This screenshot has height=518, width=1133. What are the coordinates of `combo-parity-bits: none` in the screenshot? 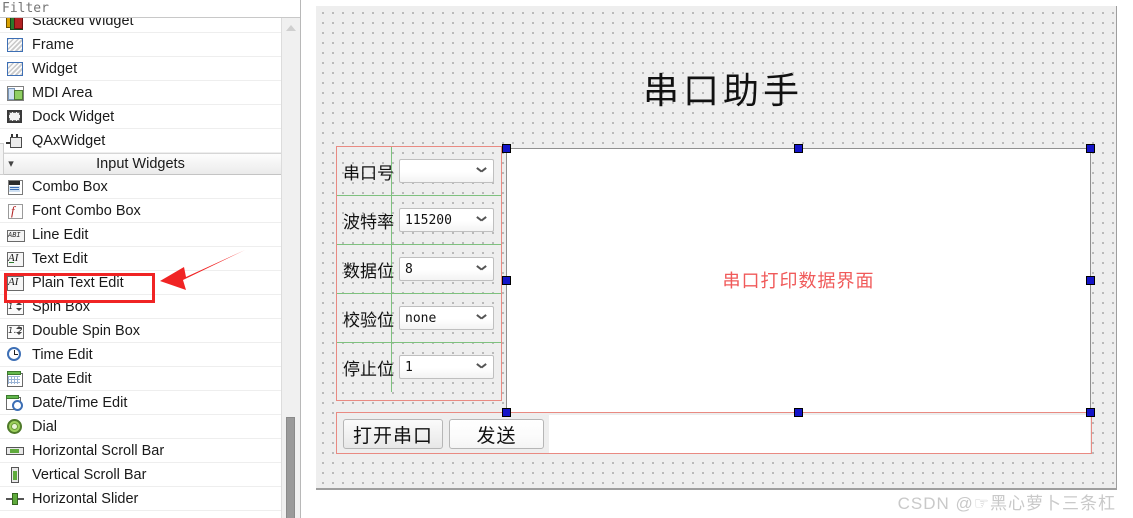 It's located at (446, 318).